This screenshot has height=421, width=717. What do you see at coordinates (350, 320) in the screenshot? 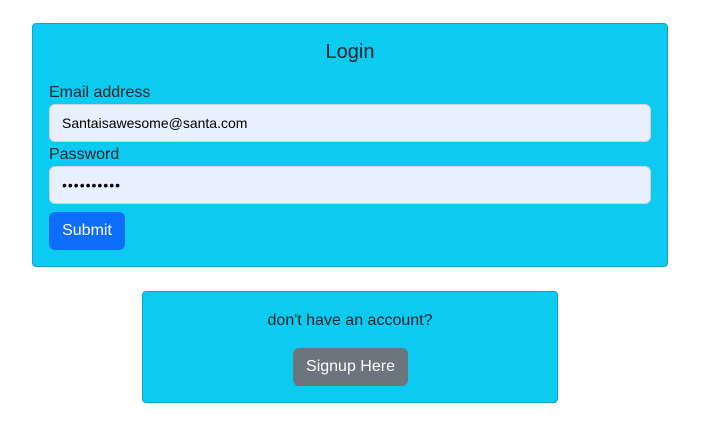
I see `signup-prompt: don't have an account?` at bounding box center [350, 320].